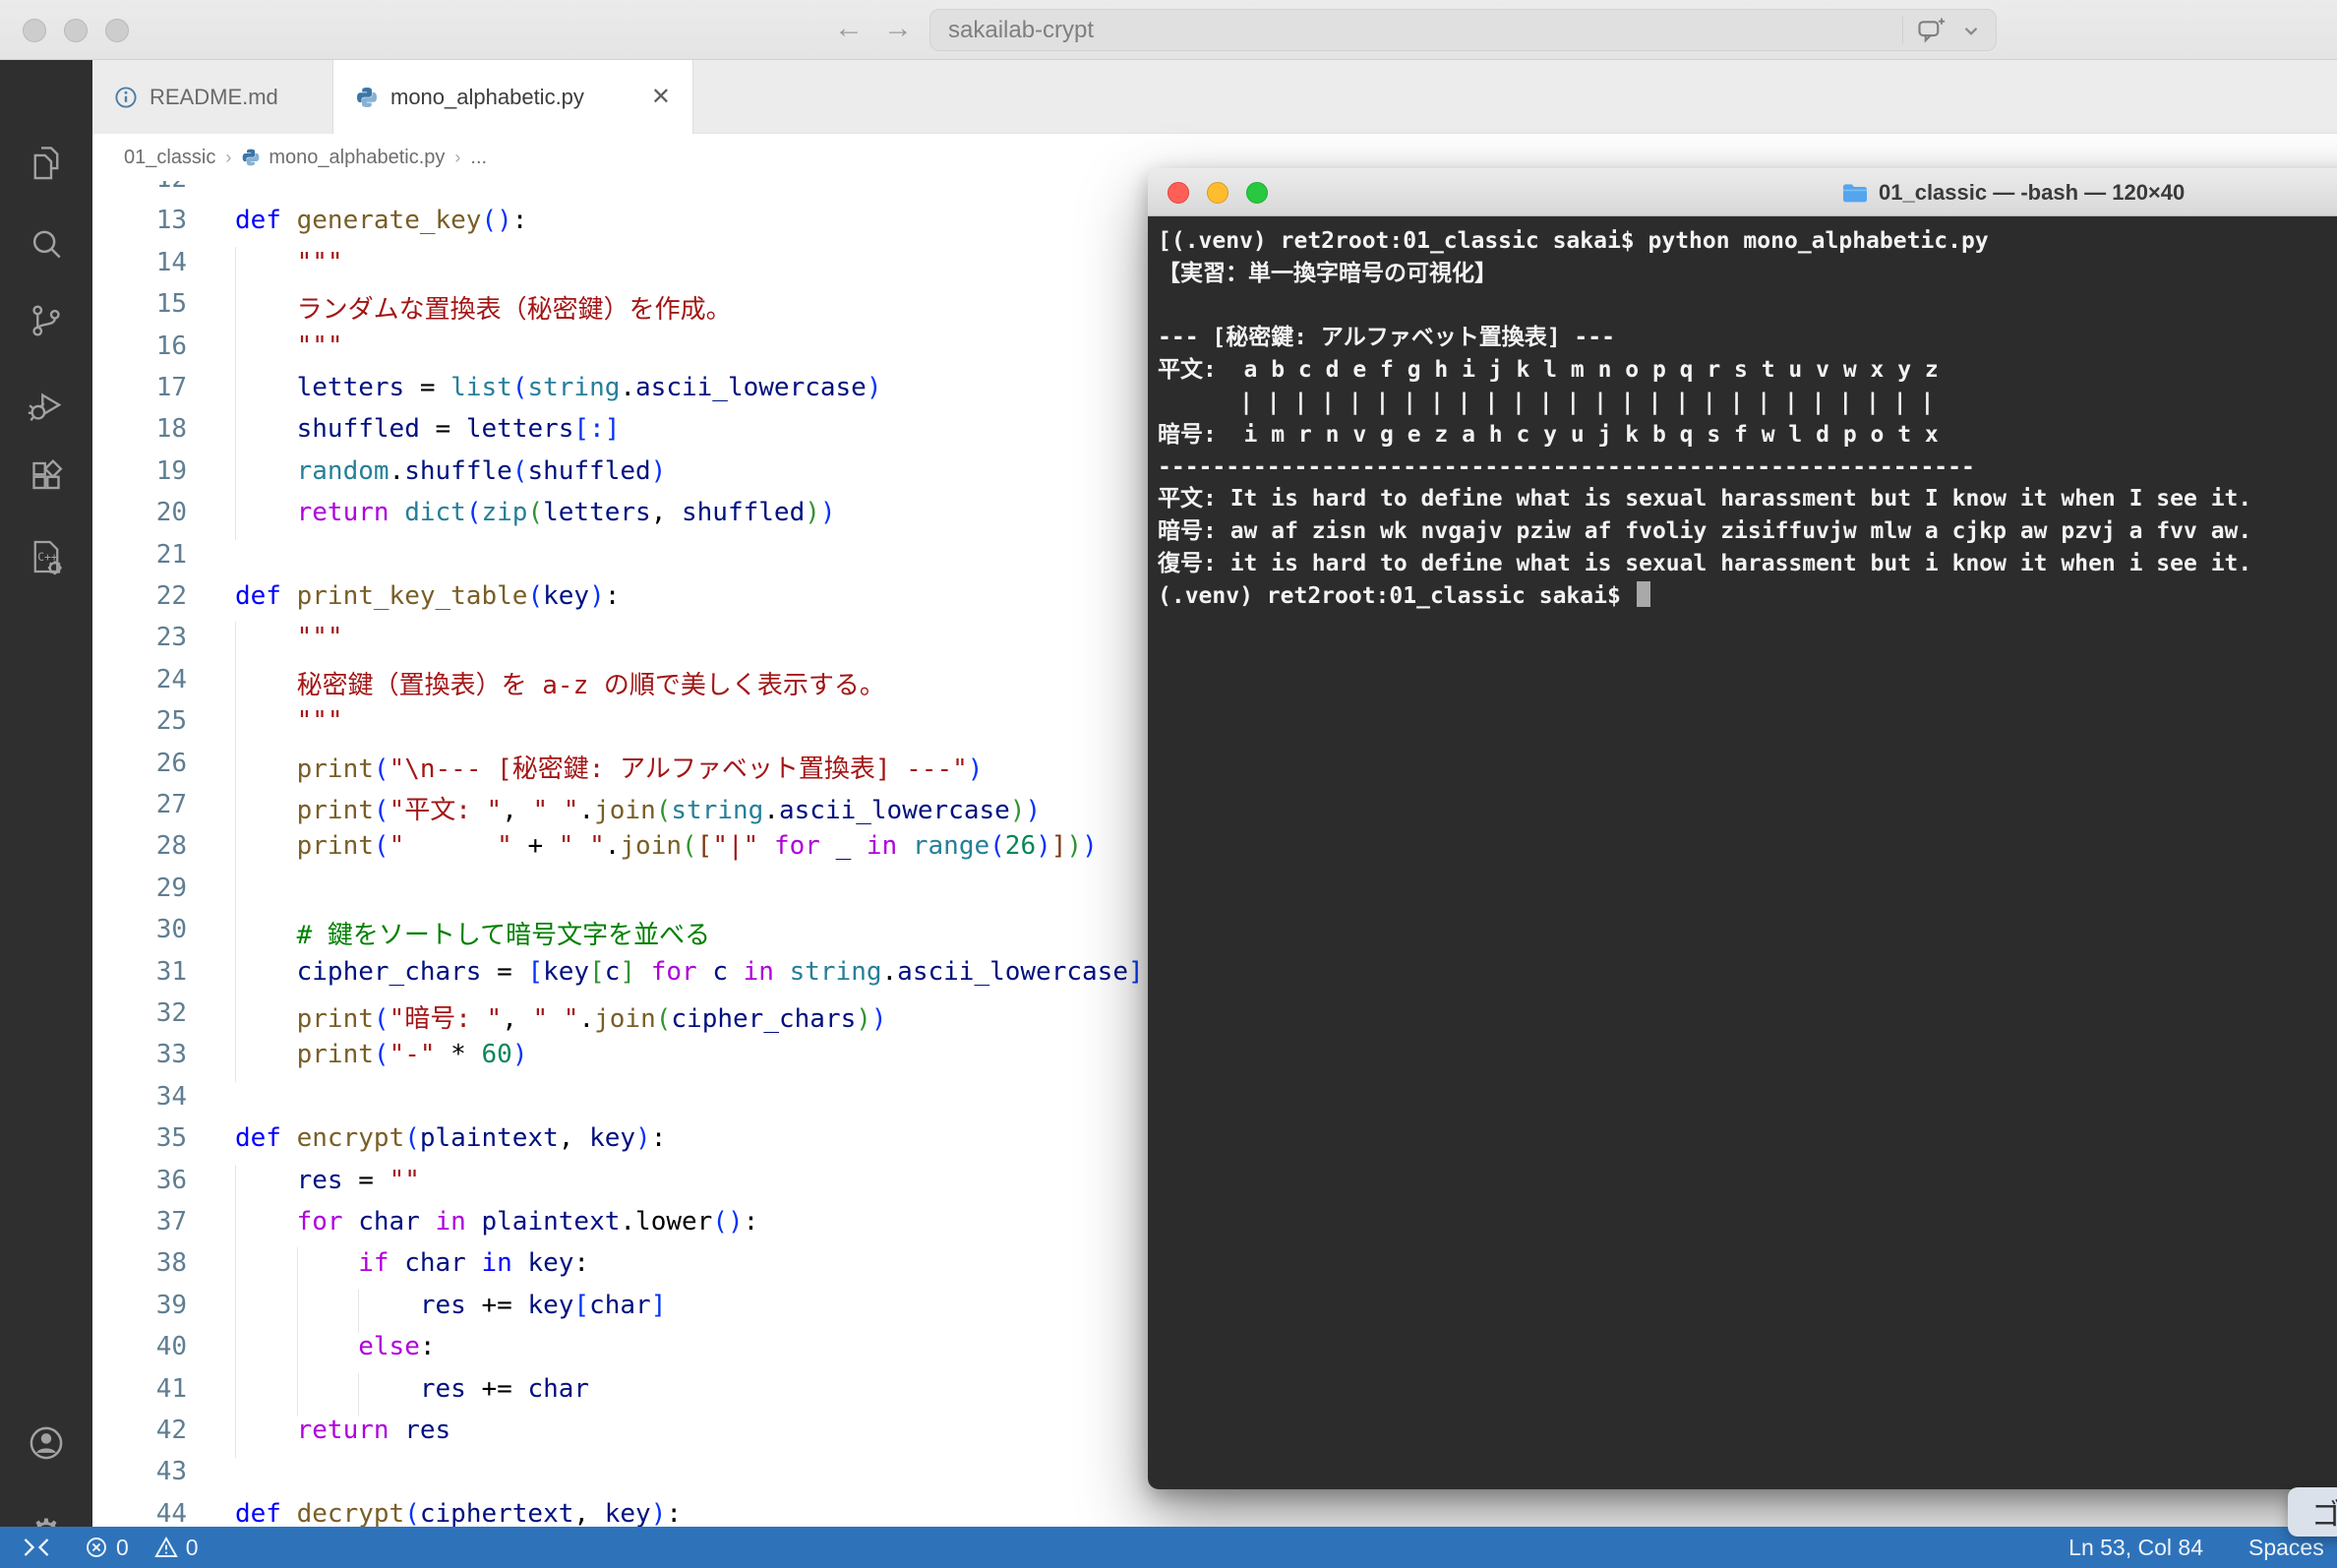  I want to click on forward-arrow-icon: →, so click(898, 28).